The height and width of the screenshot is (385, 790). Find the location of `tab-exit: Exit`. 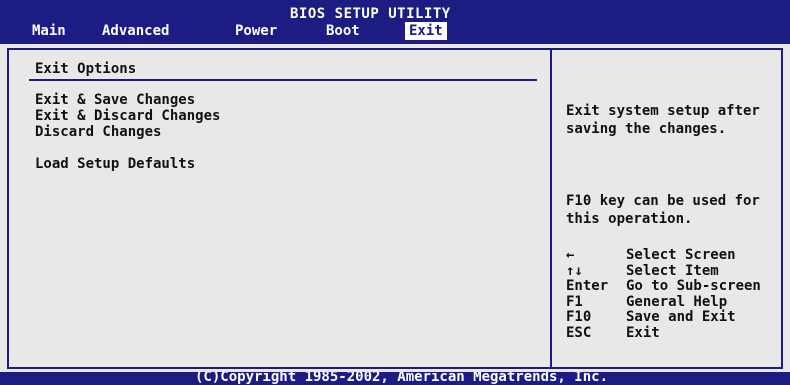

tab-exit: Exit is located at coordinates (426, 31).